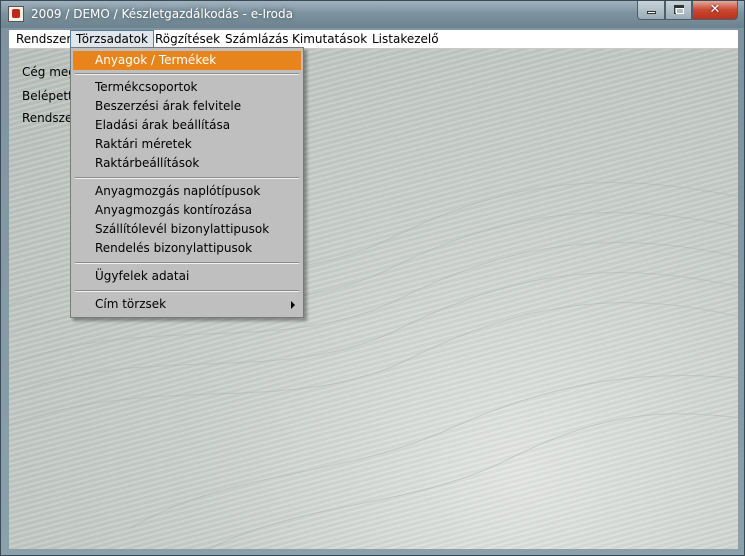 Image resolution: width=745 pixels, height=556 pixels. What do you see at coordinates (187, 39) in the screenshot?
I see `menu-rogzitesek: Rögzítések` at bounding box center [187, 39].